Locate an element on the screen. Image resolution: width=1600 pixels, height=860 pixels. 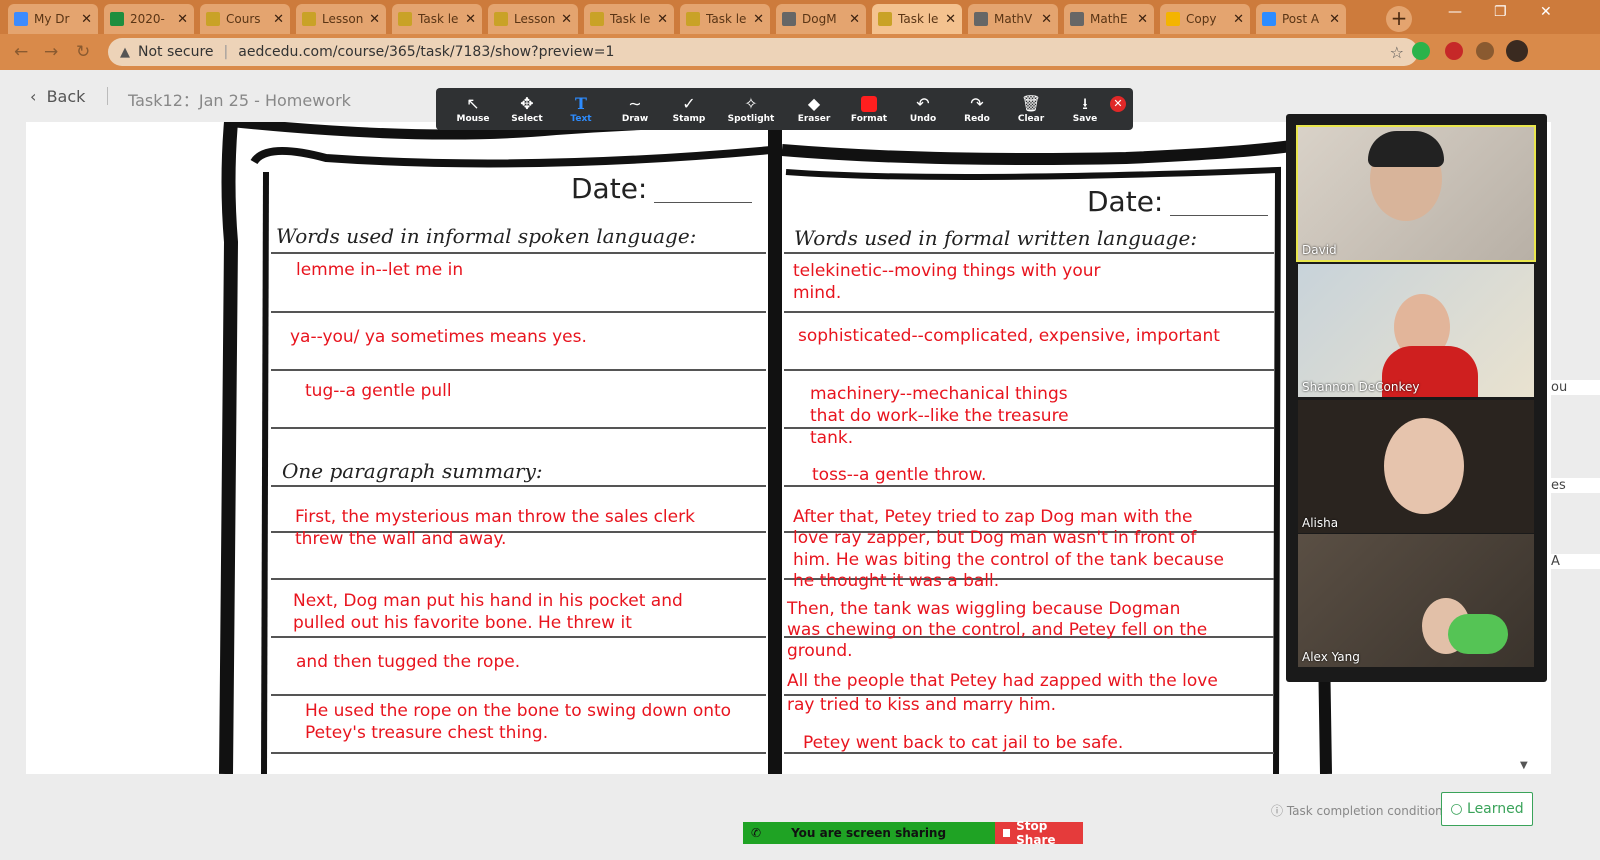
tab-label: Lesson is located at coordinates (343, 19).